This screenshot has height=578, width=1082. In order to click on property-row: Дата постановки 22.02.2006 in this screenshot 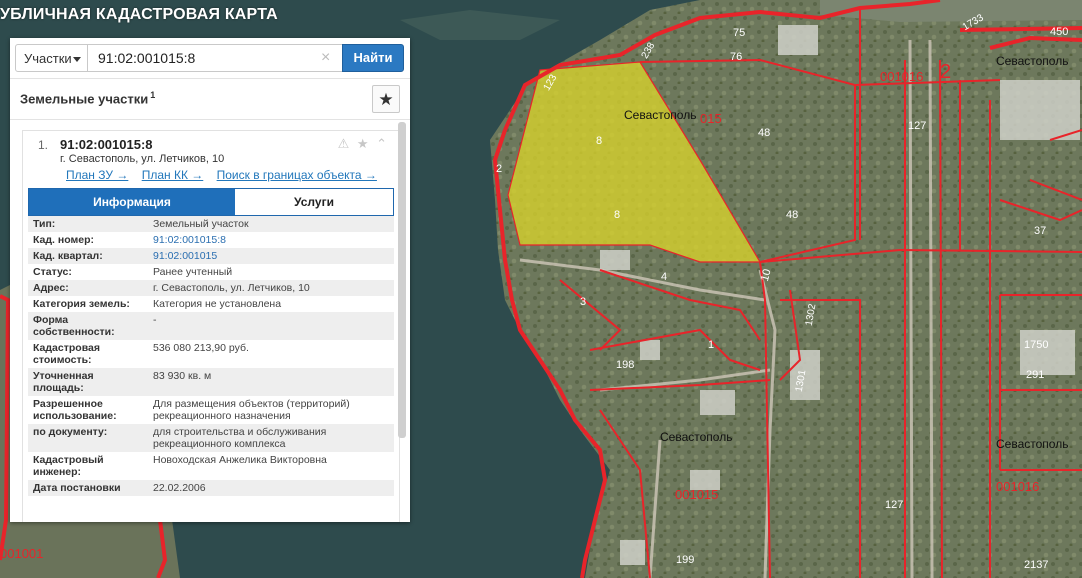, I will do `click(211, 488)`.